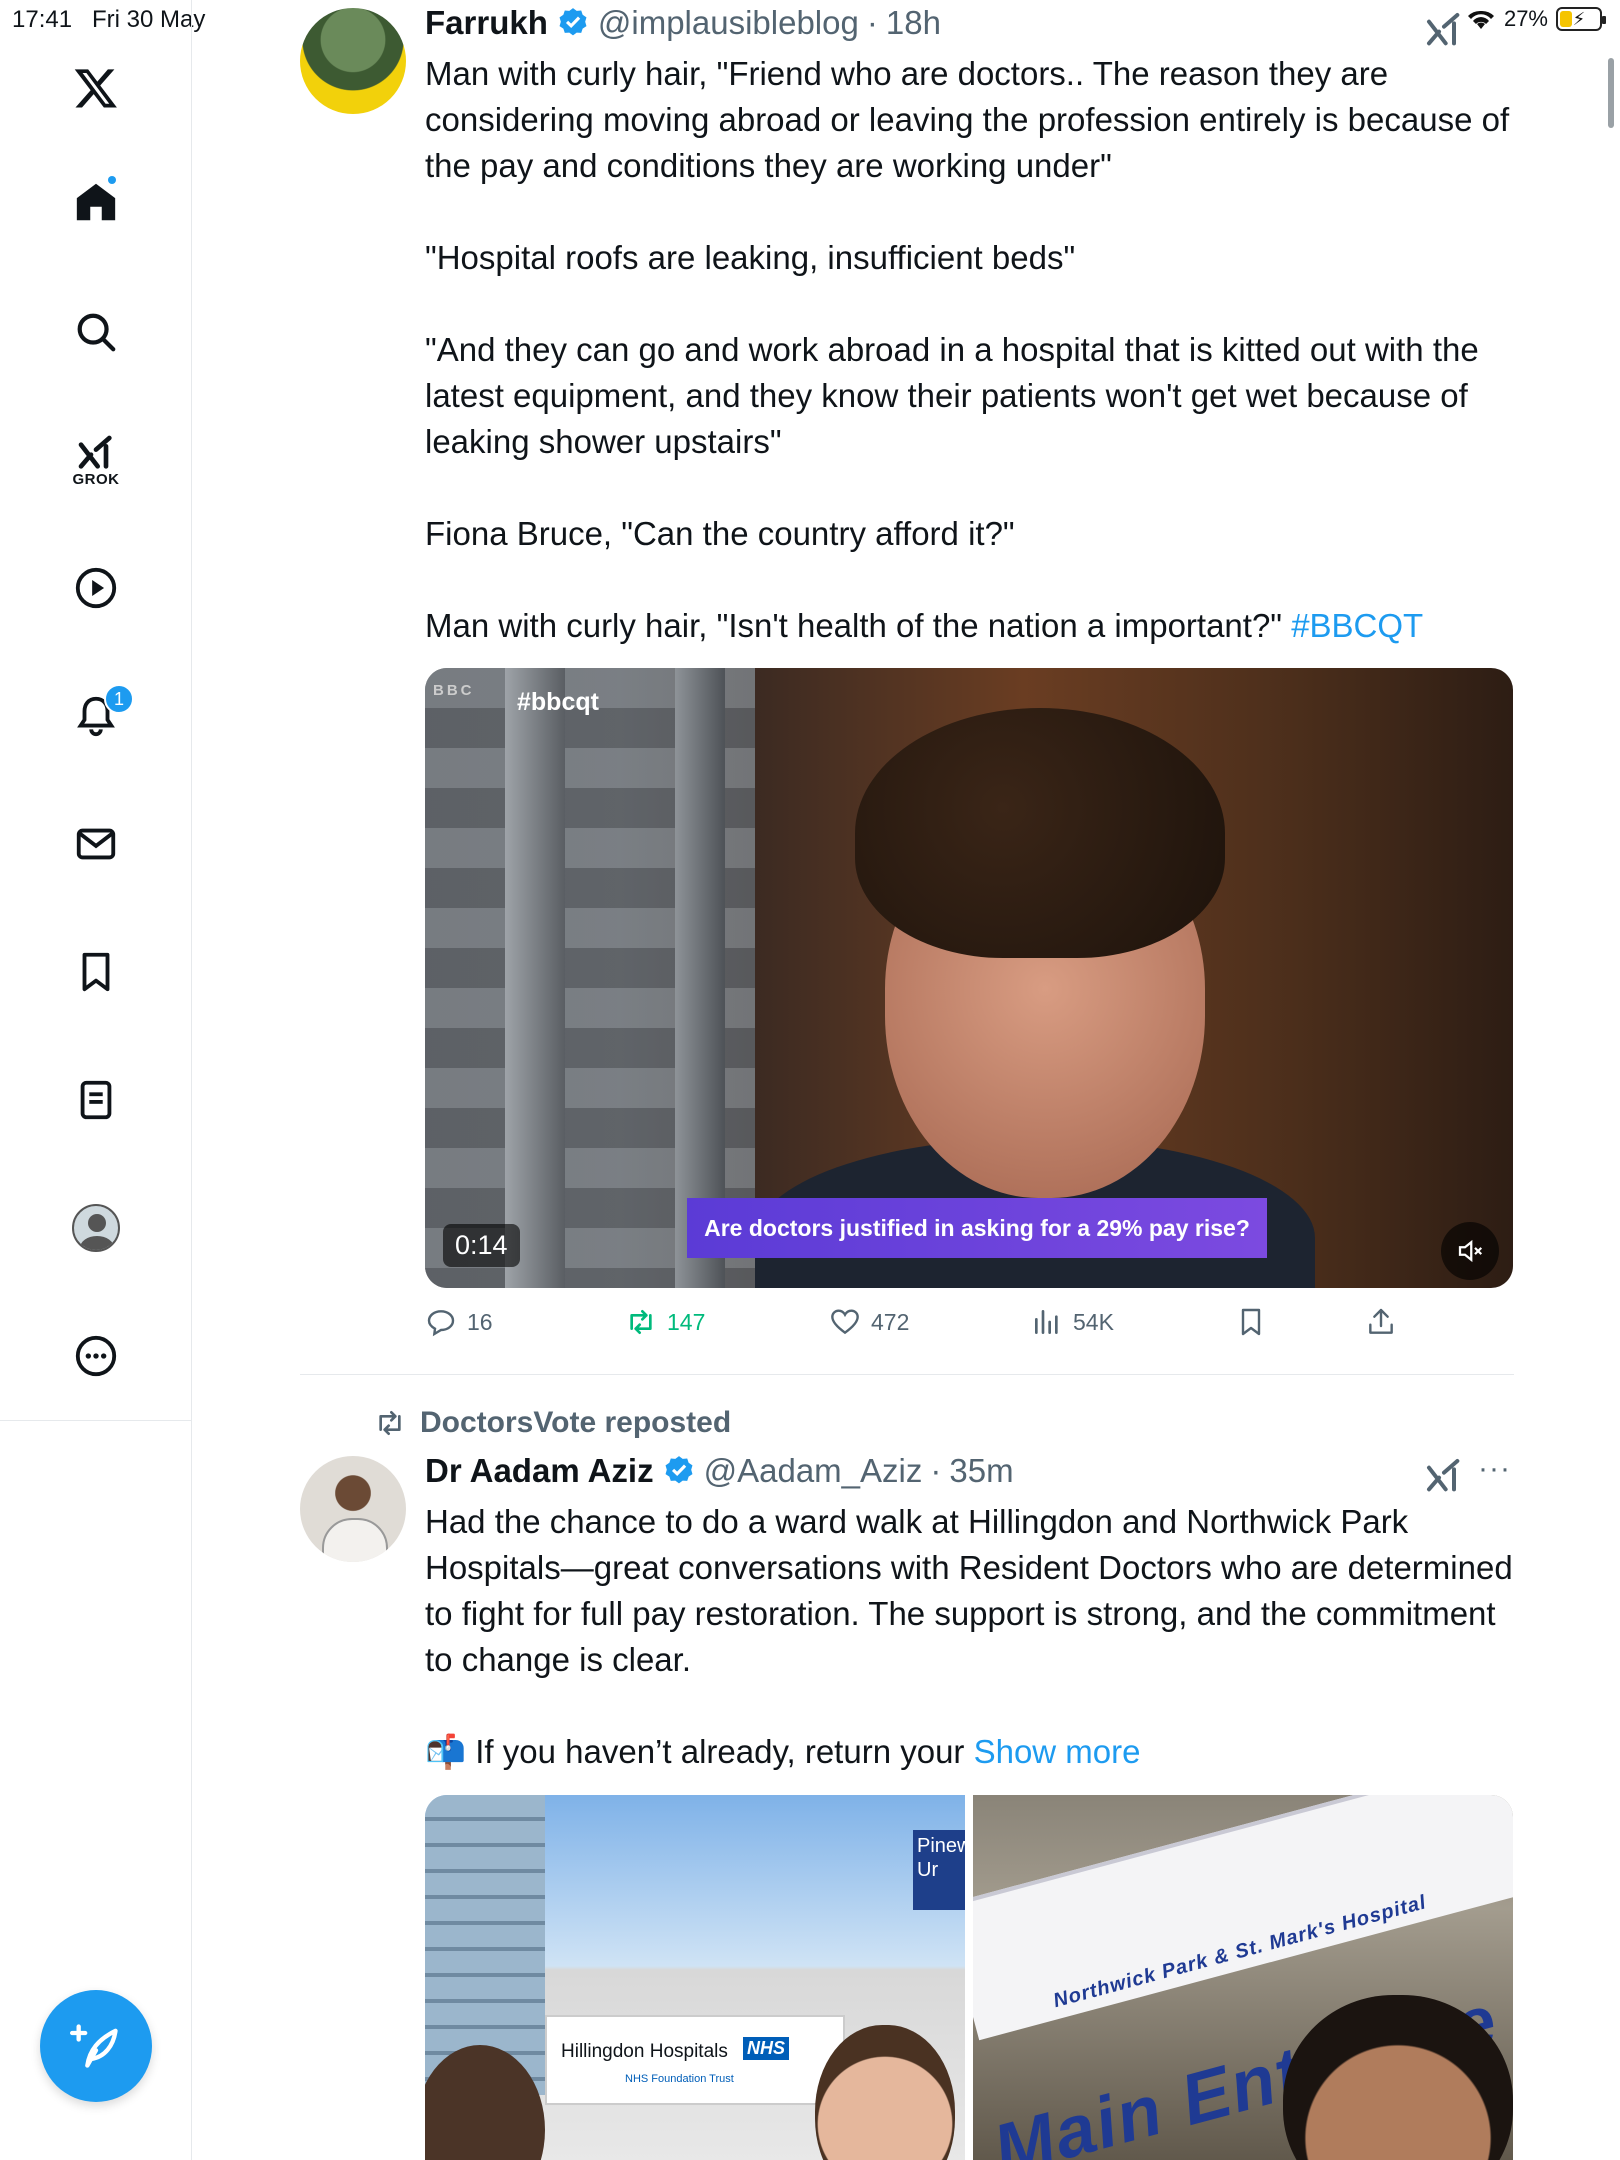  Describe the element at coordinates (96, 202) in the screenshot. I see `home-icon` at that location.